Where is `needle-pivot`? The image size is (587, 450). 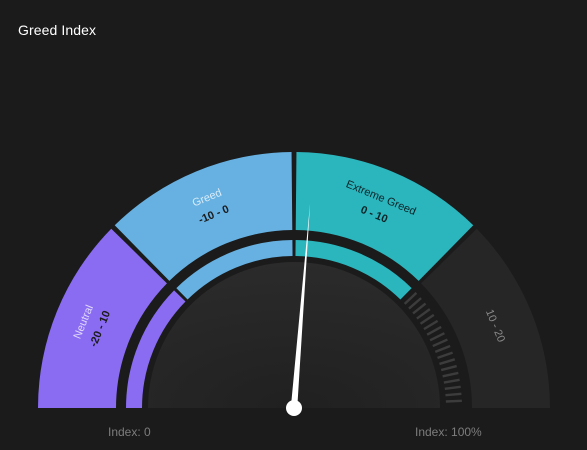 needle-pivot is located at coordinates (294, 408).